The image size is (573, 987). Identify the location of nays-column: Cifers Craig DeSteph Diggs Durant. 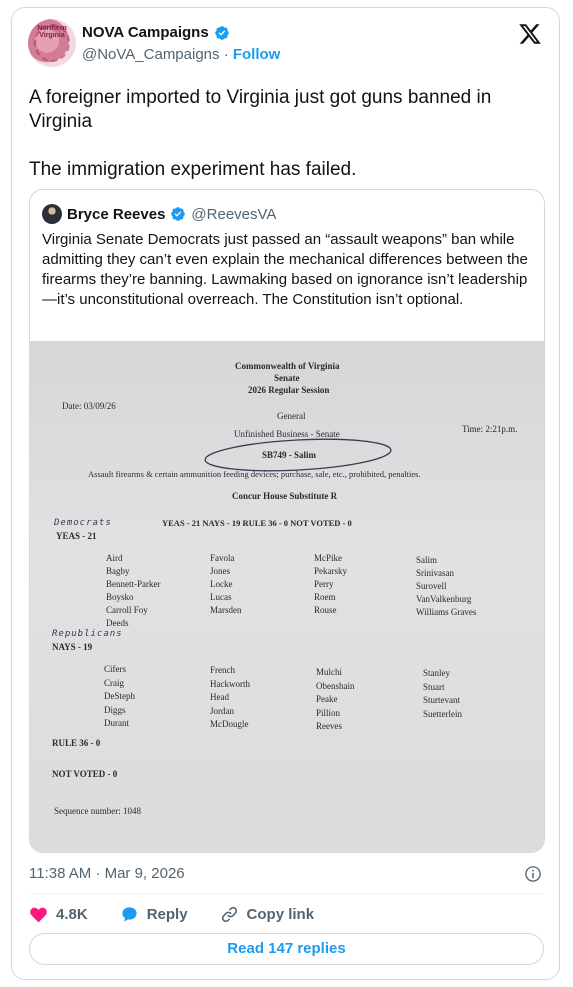
(119, 697).